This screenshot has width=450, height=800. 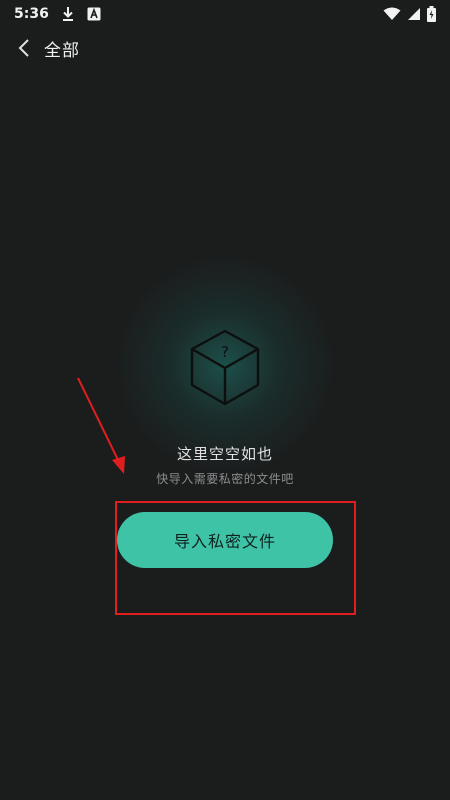 What do you see at coordinates (225, 48) in the screenshot?
I see `header: 全部` at bounding box center [225, 48].